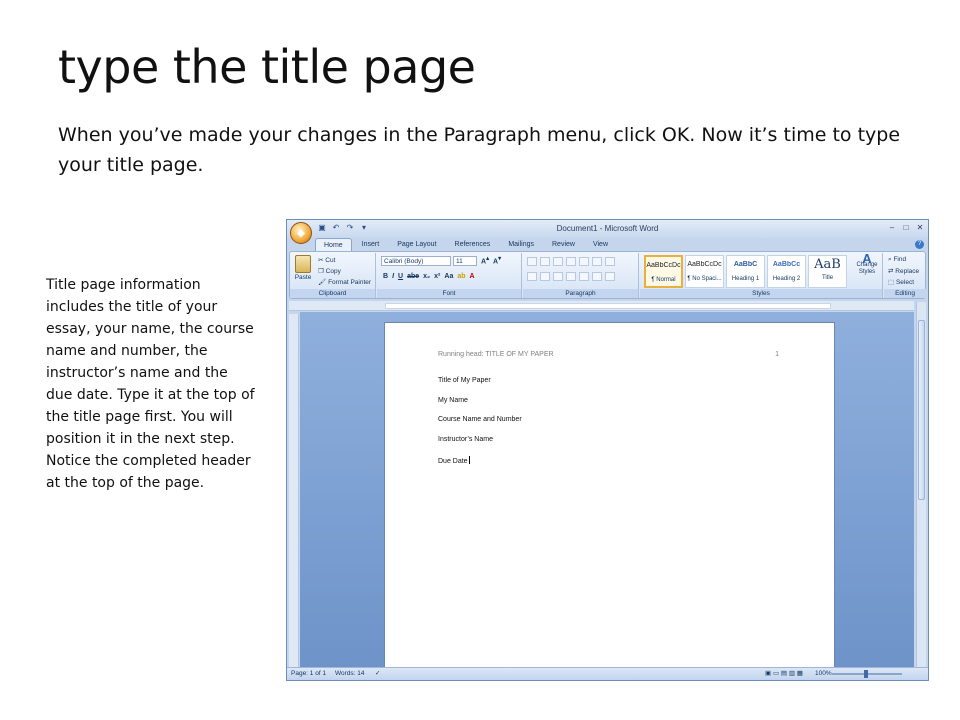 This screenshot has height=720, width=960. Describe the element at coordinates (545, 261) in the screenshot. I see `numbering-icon` at that location.